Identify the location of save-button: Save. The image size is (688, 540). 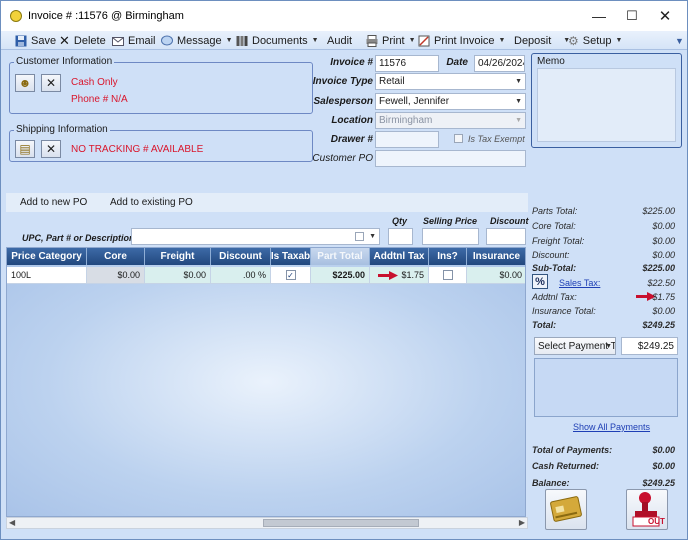
(35, 40).